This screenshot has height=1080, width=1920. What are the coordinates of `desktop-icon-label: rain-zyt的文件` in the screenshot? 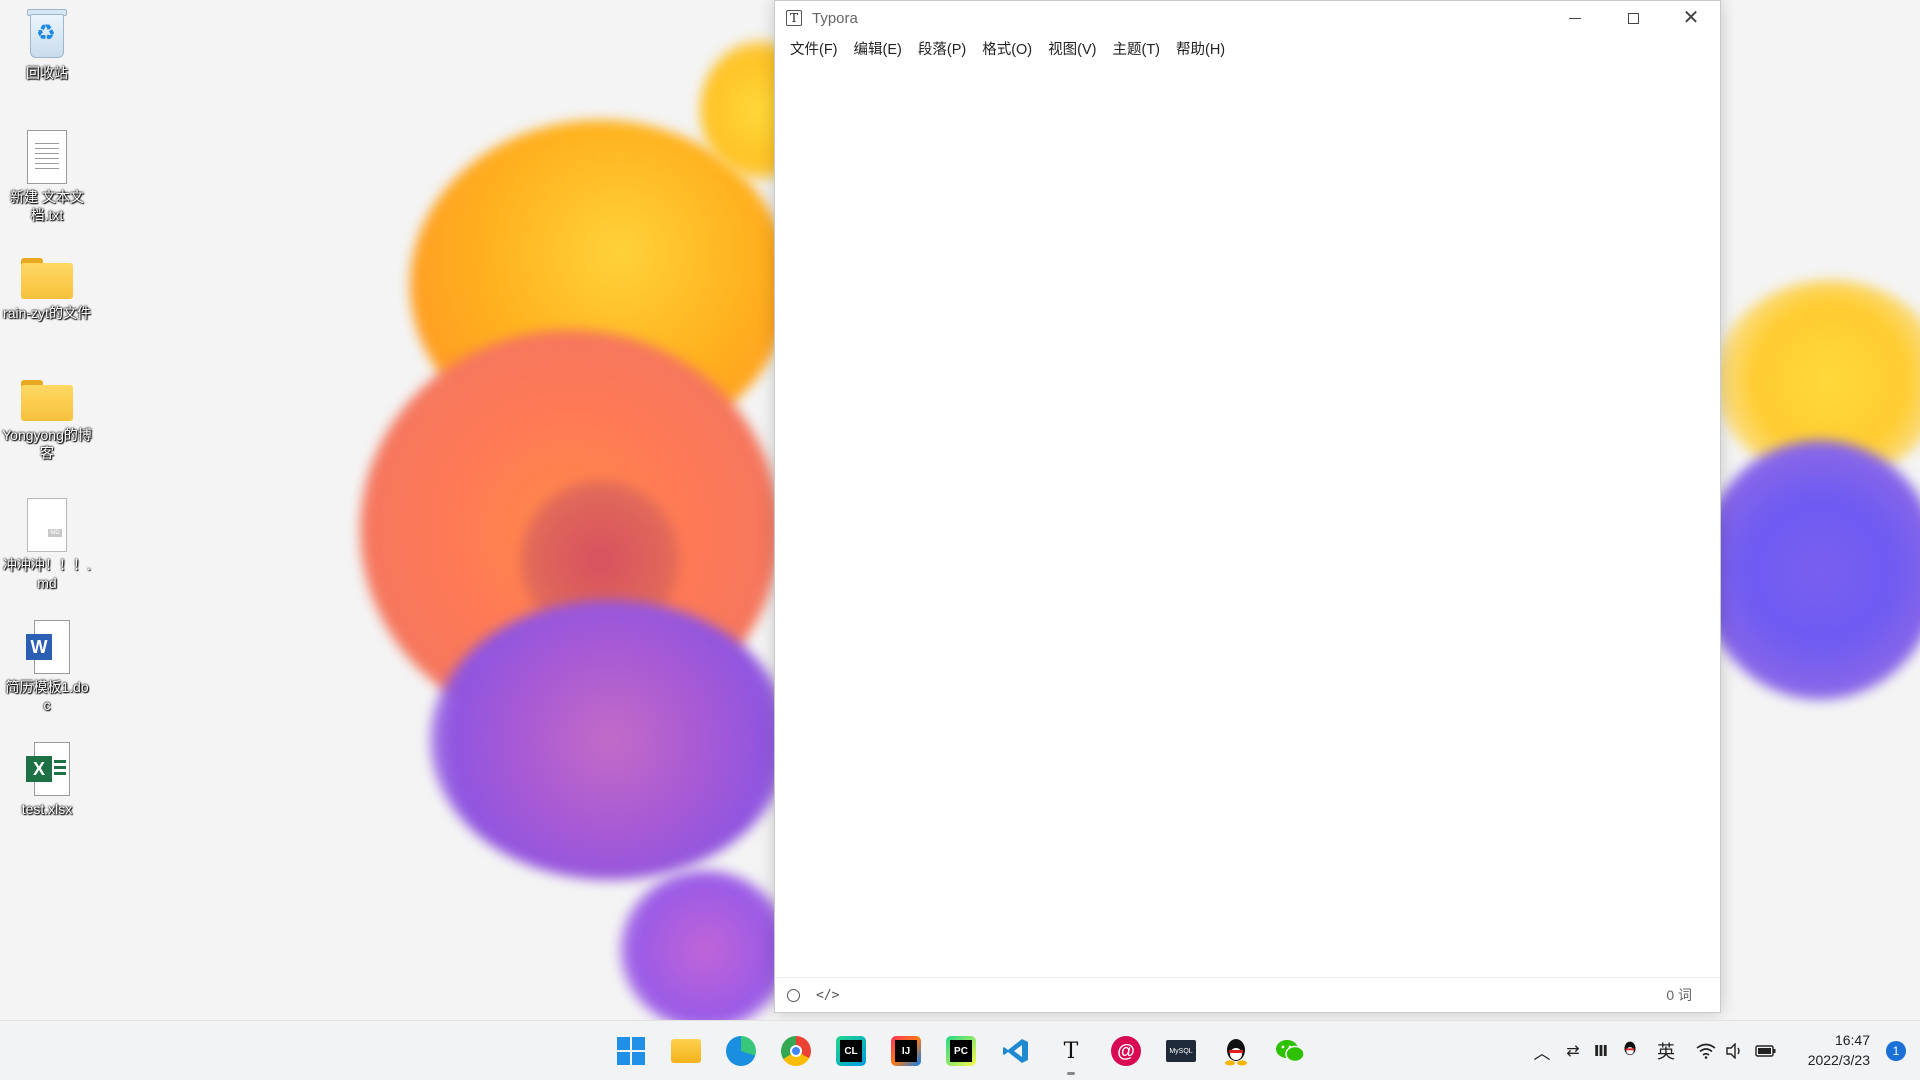 It's located at (47, 313).